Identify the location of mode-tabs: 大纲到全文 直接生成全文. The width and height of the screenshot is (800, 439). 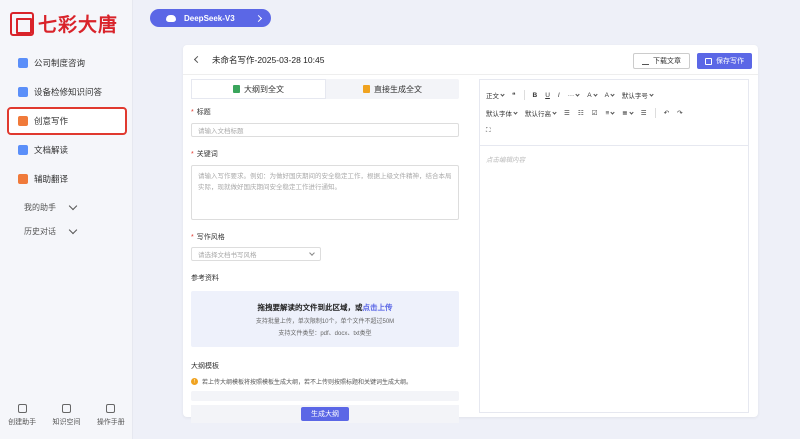
(325, 89).